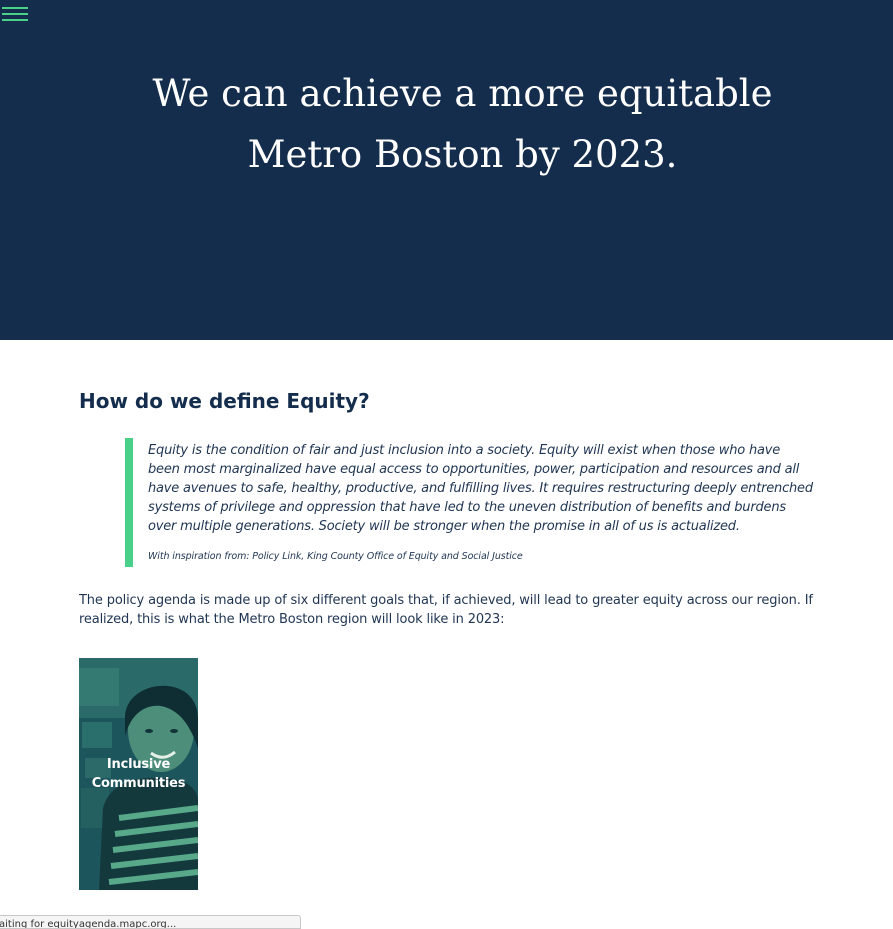  What do you see at coordinates (224, 401) in the screenshot?
I see `equity-heading: How do we define Equity?` at bounding box center [224, 401].